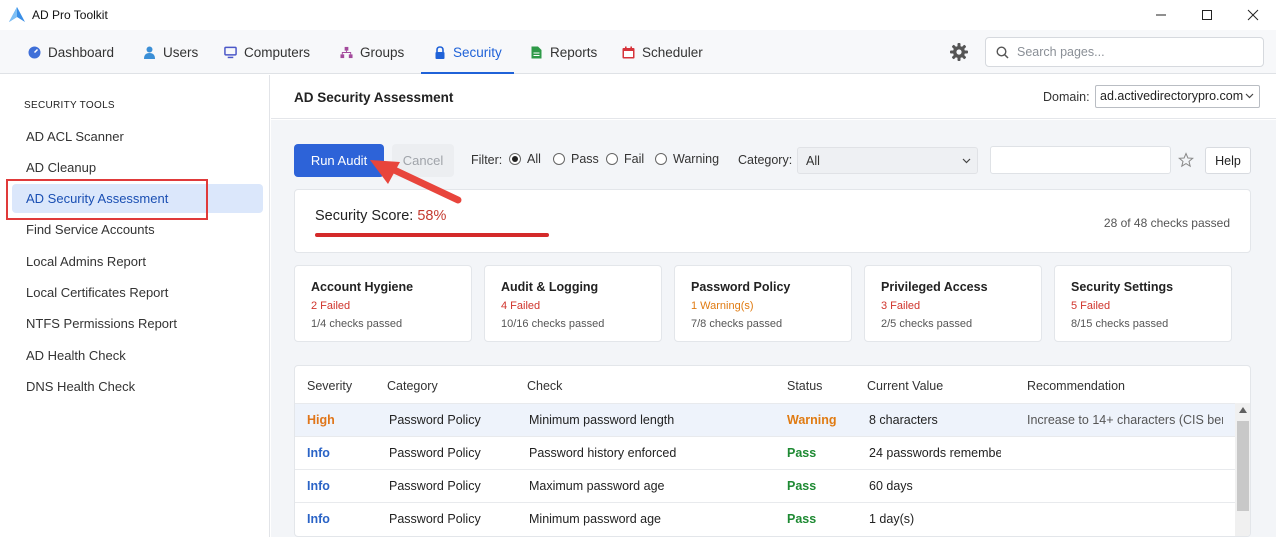 The height and width of the screenshot is (537, 1276). What do you see at coordinates (267, 52) in the screenshot?
I see `tab-computers: Computers` at bounding box center [267, 52].